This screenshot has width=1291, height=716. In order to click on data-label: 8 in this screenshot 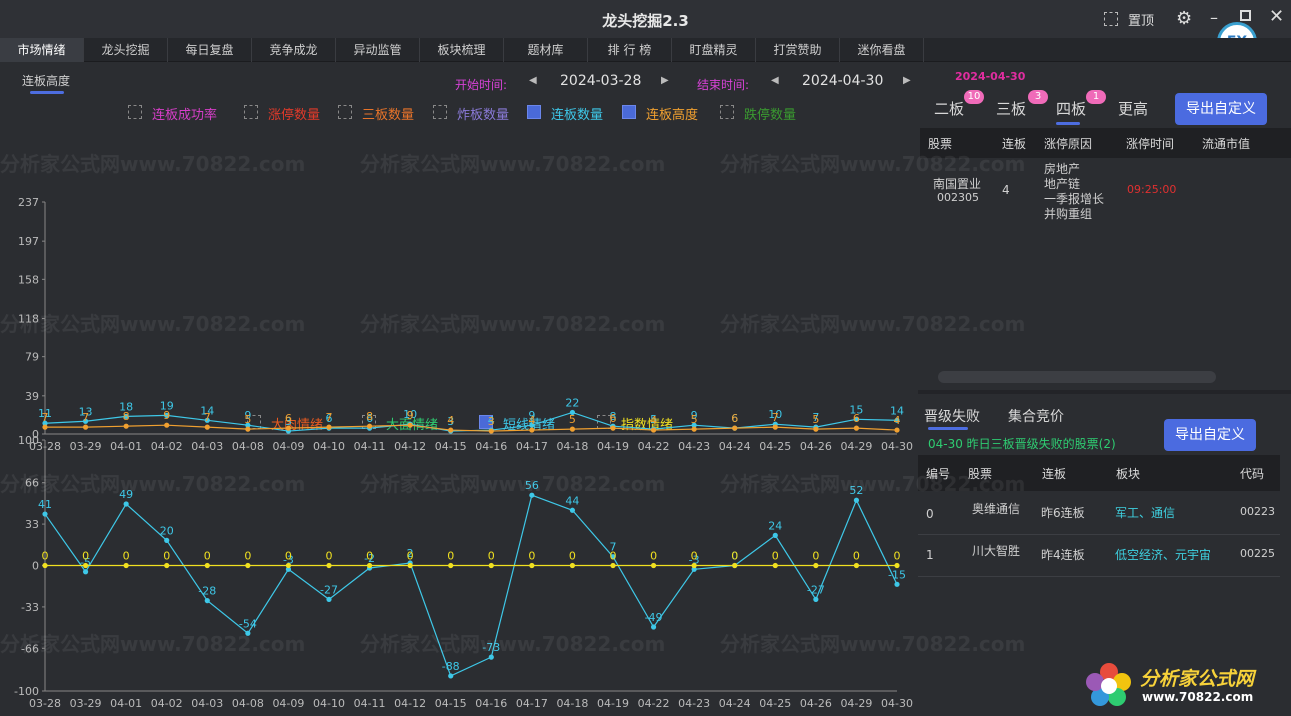, I will do `click(369, 416)`.